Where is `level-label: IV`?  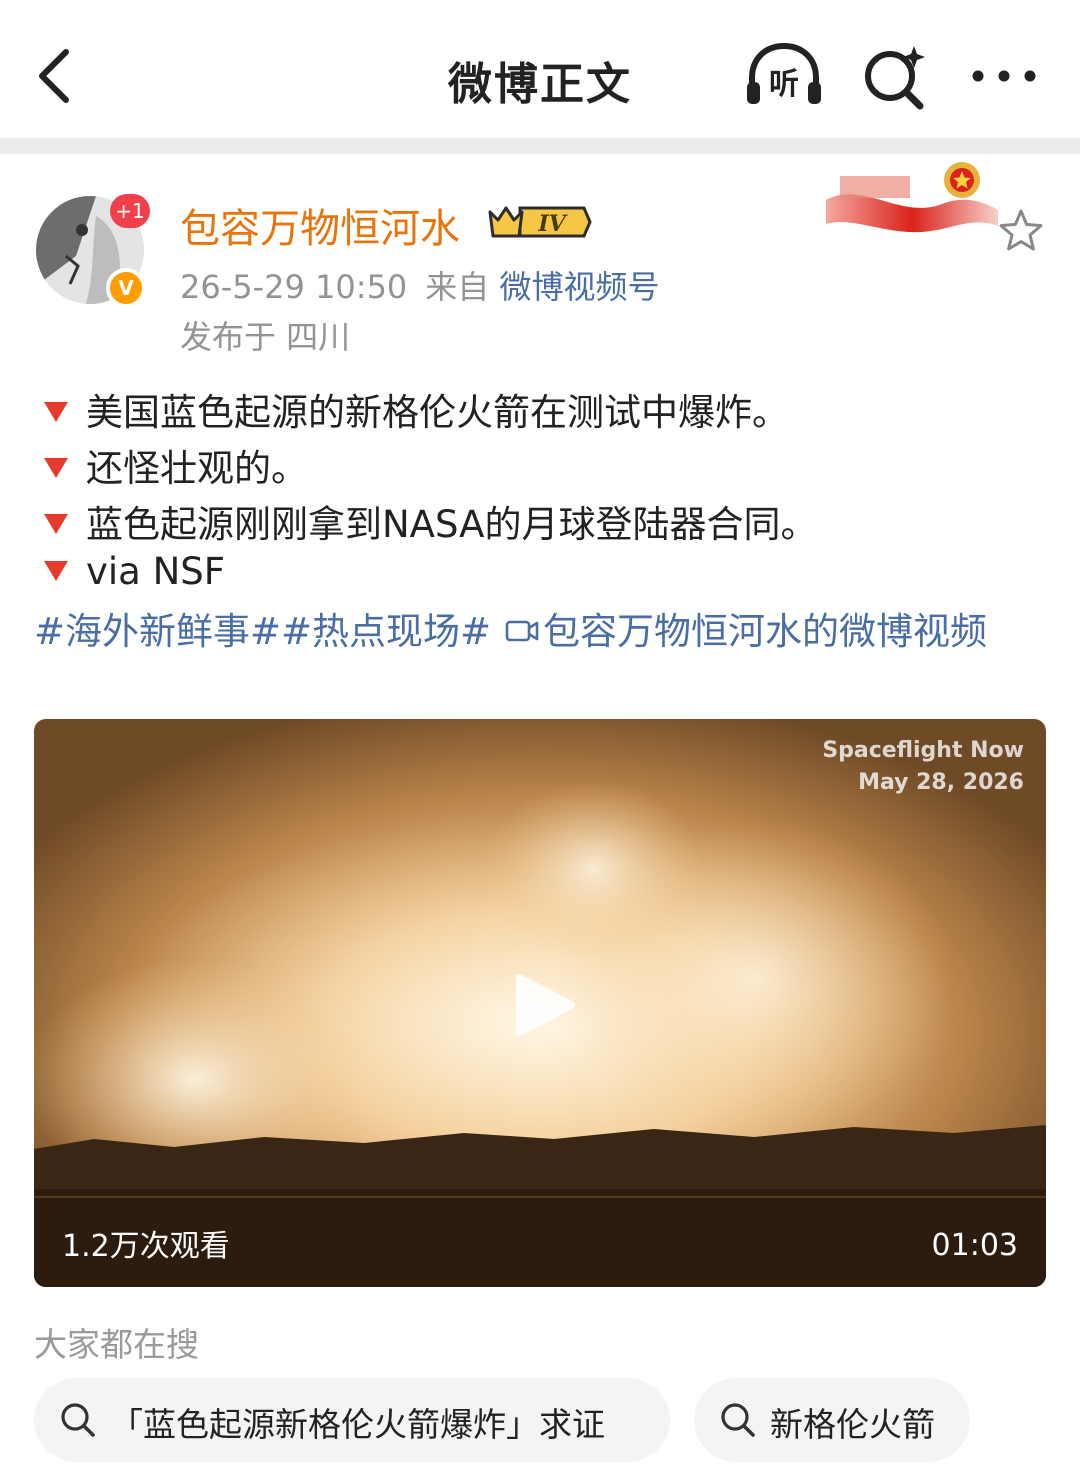 level-label: IV is located at coordinates (552, 224).